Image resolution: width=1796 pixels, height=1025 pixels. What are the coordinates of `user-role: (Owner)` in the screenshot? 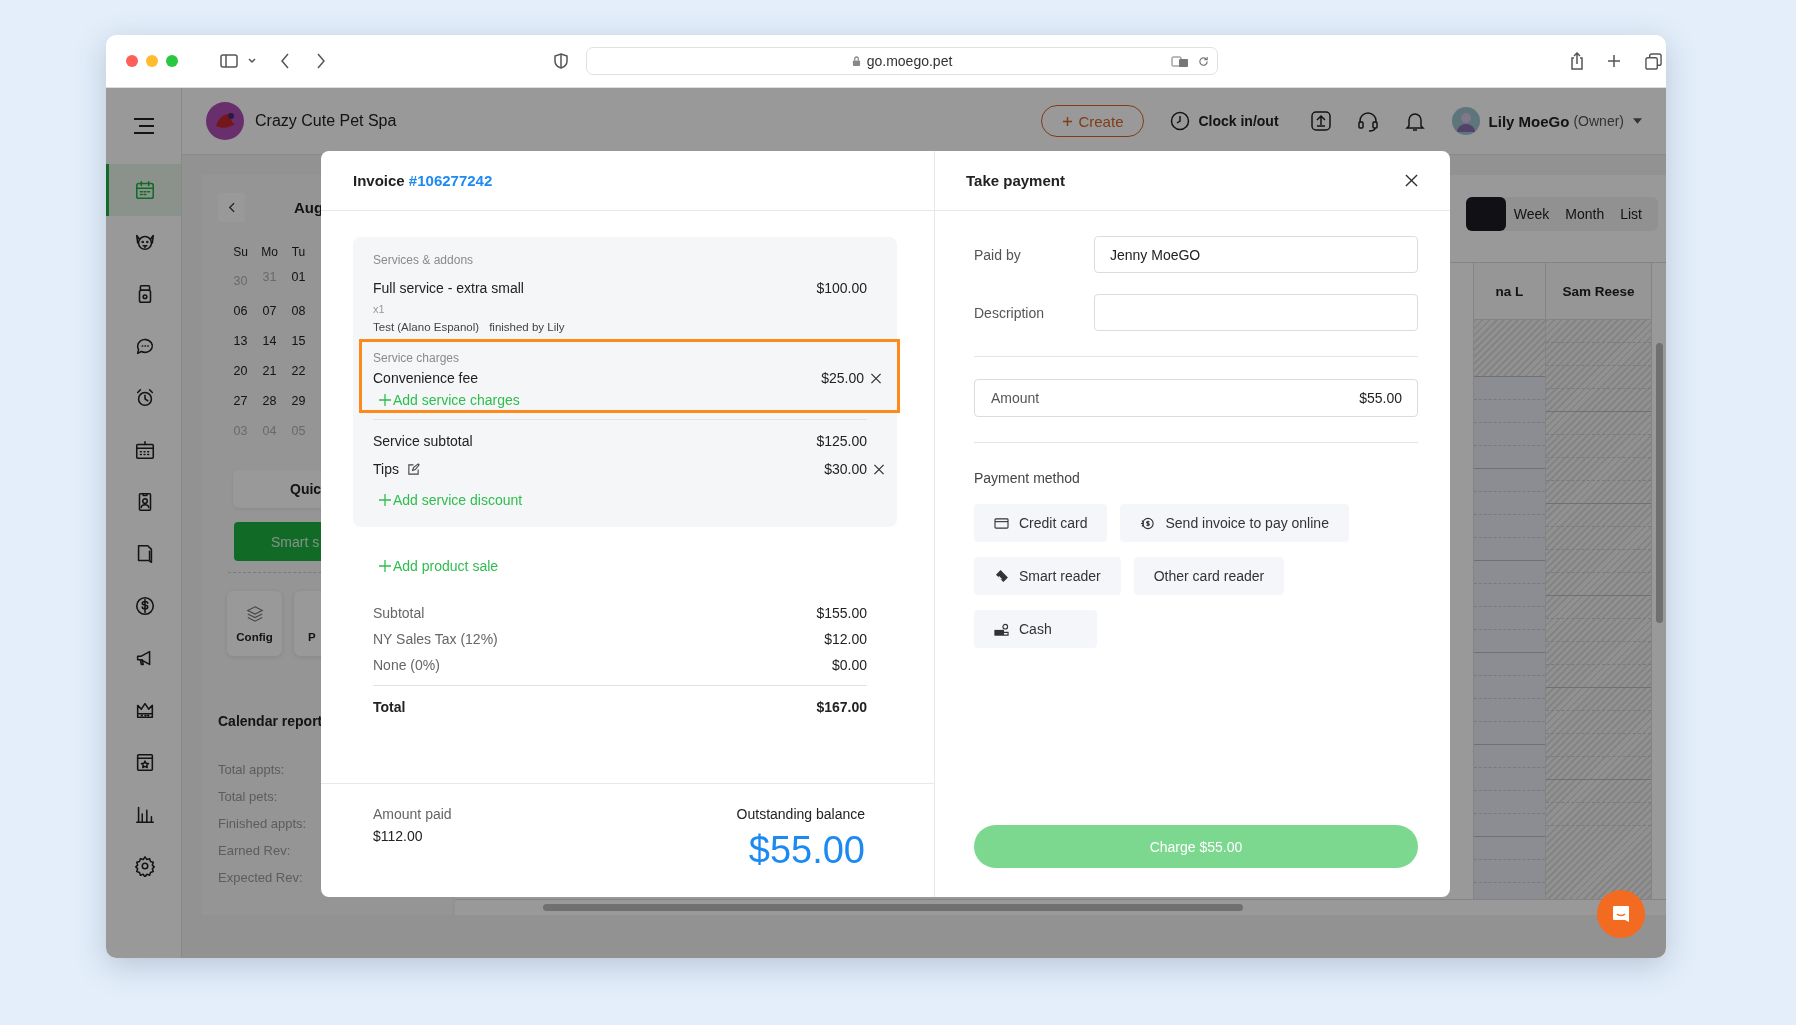 It's located at (1598, 121).